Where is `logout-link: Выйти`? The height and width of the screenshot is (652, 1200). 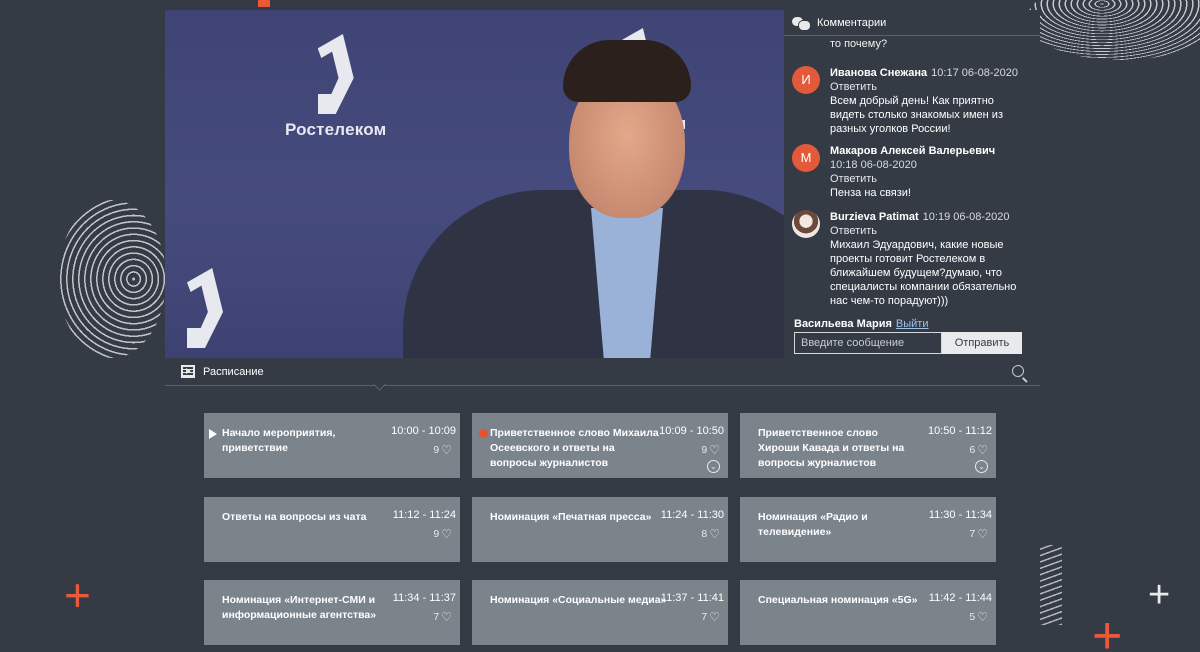 logout-link: Выйти is located at coordinates (912, 324).